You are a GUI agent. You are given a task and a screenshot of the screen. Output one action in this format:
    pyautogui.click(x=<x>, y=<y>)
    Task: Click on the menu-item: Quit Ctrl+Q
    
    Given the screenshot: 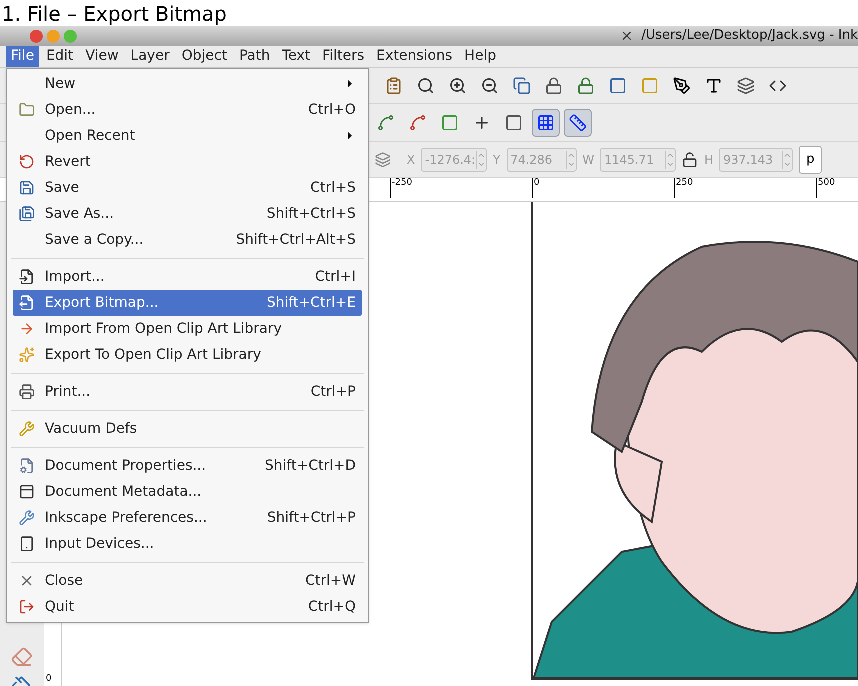 What is the action you would take?
    pyautogui.click(x=187, y=607)
    